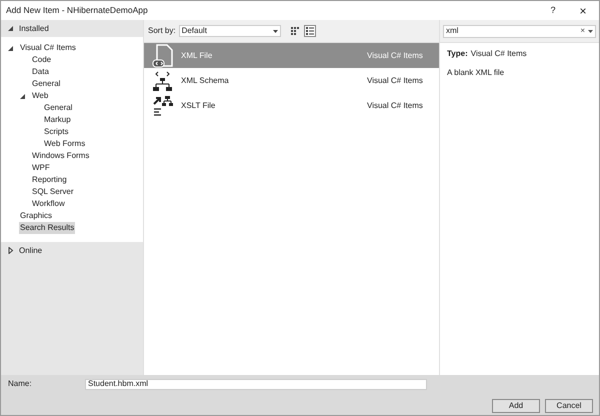 This screenshot has width=600, height=416. I want to click on tree-item: Code, so click(41, 60).